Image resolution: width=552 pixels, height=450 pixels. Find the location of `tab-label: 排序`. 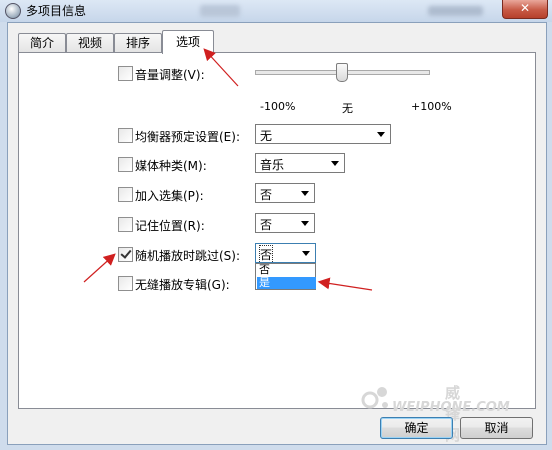

tab-label: 排序 is located at coordinates (137, 43).